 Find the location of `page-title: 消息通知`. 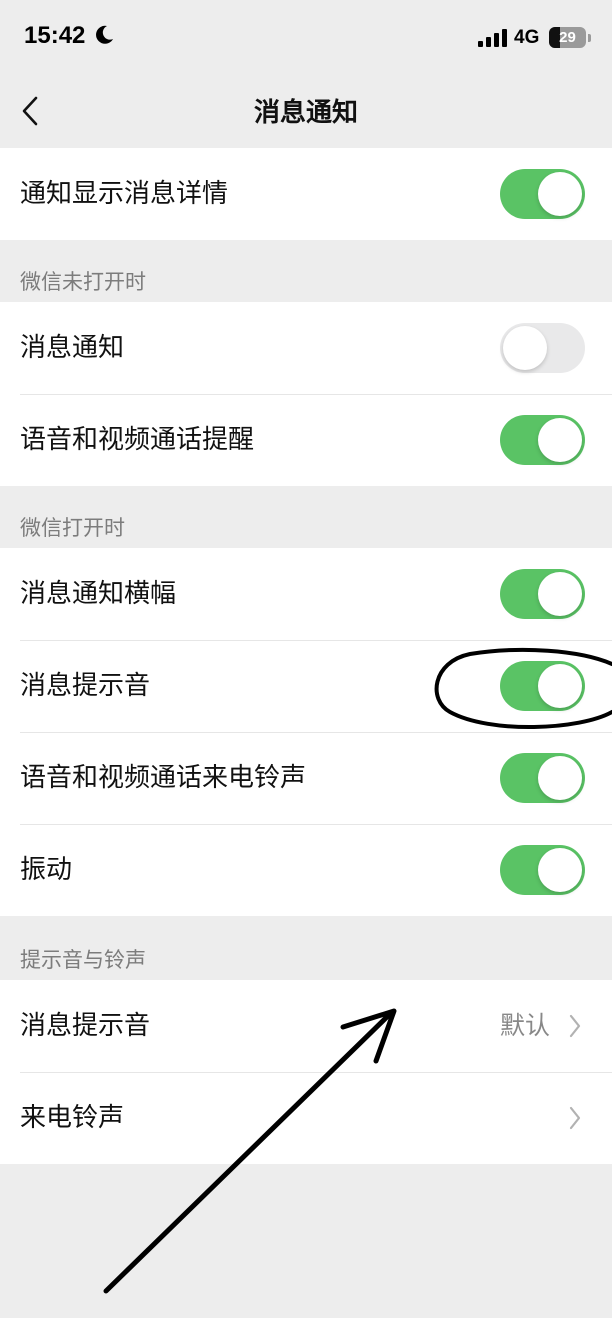

page-title: 消息通知 is located at coordinates (305, 113).